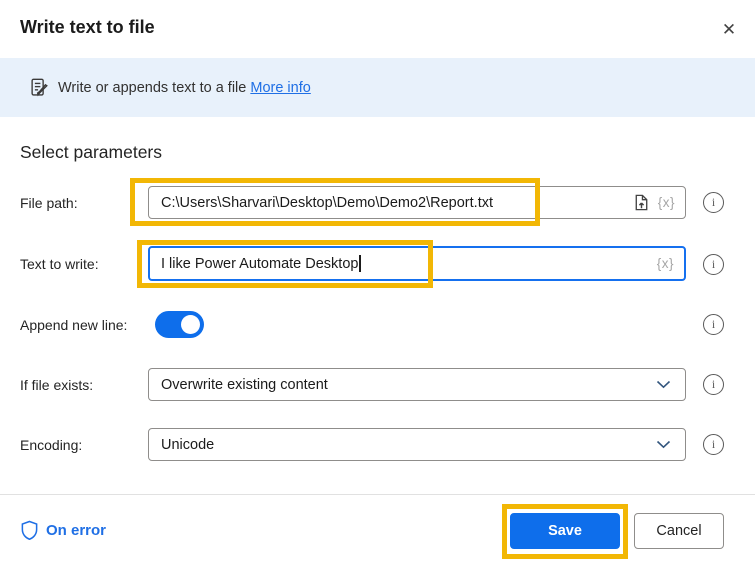 The height and width of the screenshot is (565, 755). I want to click on footer-divider, so click(377, 494).